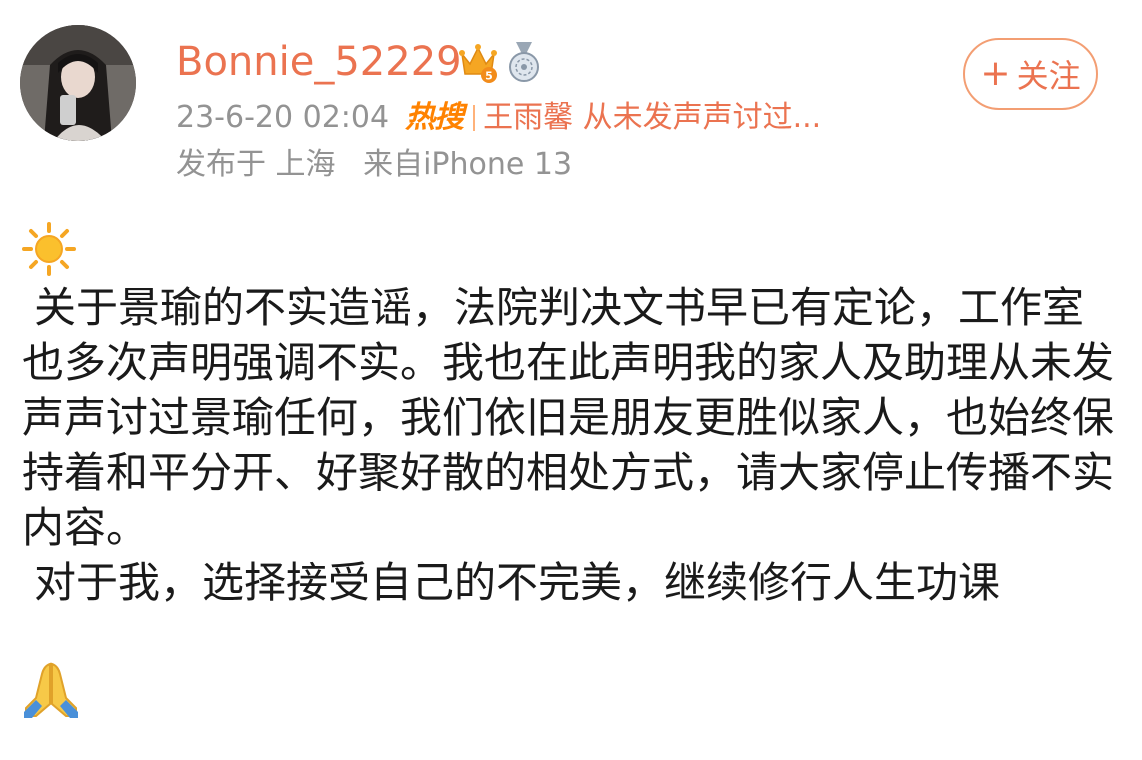 This screenshot has height=760, width=1142. What do you see at coordinates (319, 62) in the screenshot?
I see `username: Bonnie_52229` at bounding box center [319, 62].